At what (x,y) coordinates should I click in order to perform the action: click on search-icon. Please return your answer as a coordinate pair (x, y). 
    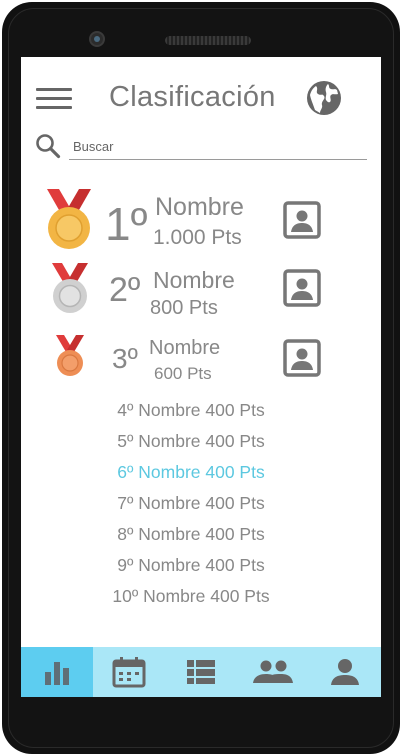
    Looking at the image, I should click on (48, 146).